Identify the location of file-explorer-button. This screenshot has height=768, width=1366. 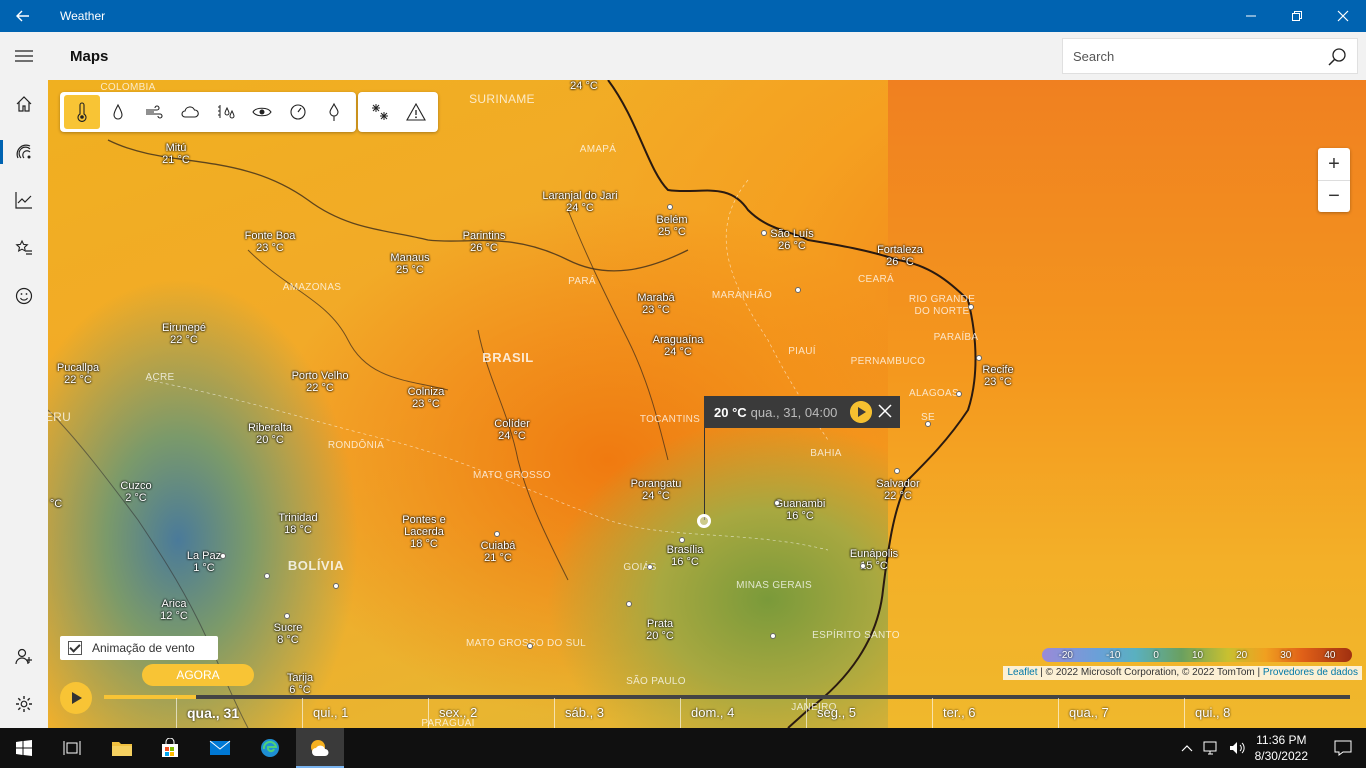
(122, 748).